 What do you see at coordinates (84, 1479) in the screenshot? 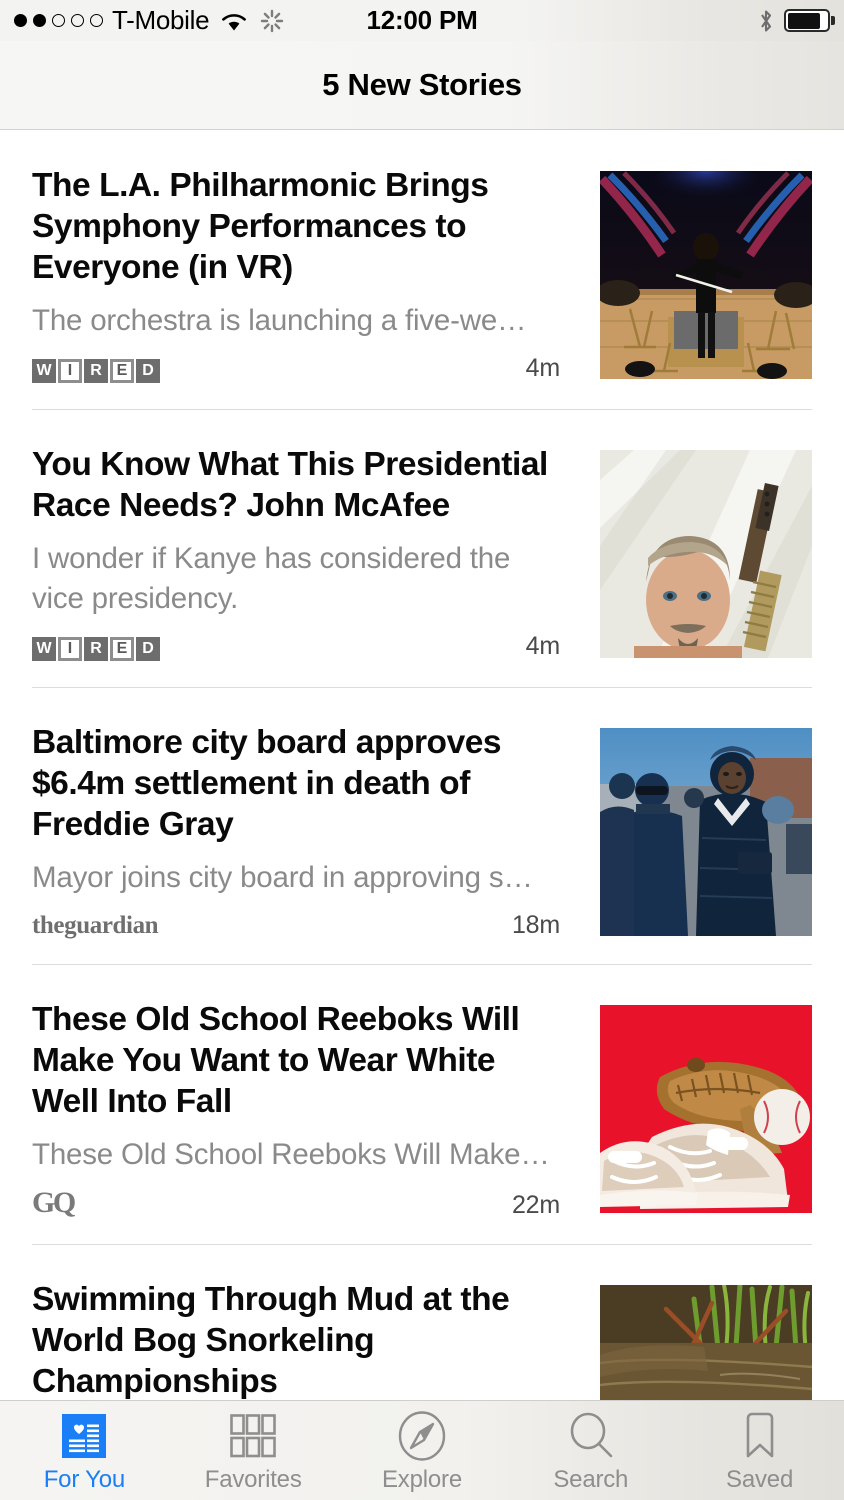
I see `tab-label: For You` at bounding box center [84, 1479].